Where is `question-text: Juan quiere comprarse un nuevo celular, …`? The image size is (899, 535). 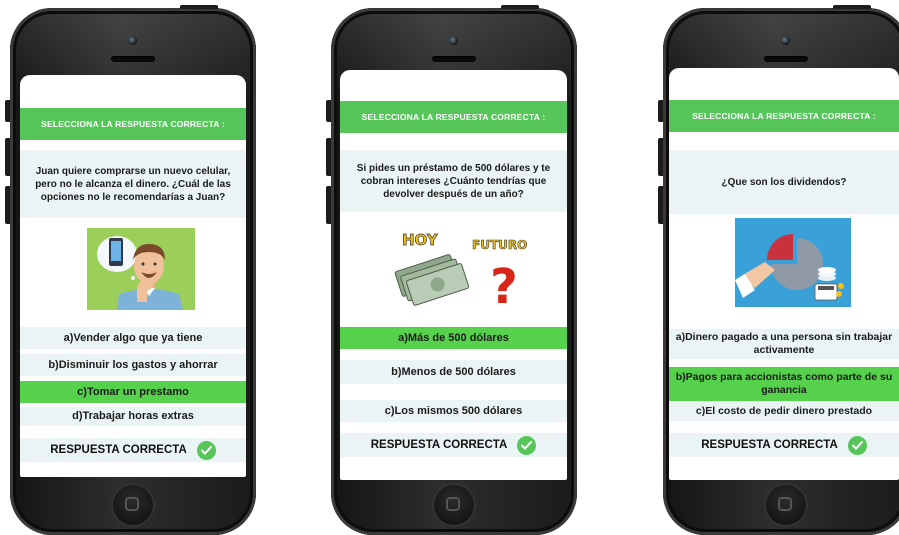
question-text: Juan quiere comprarse un nuevo celular, … is located at coordinates (133, 184).